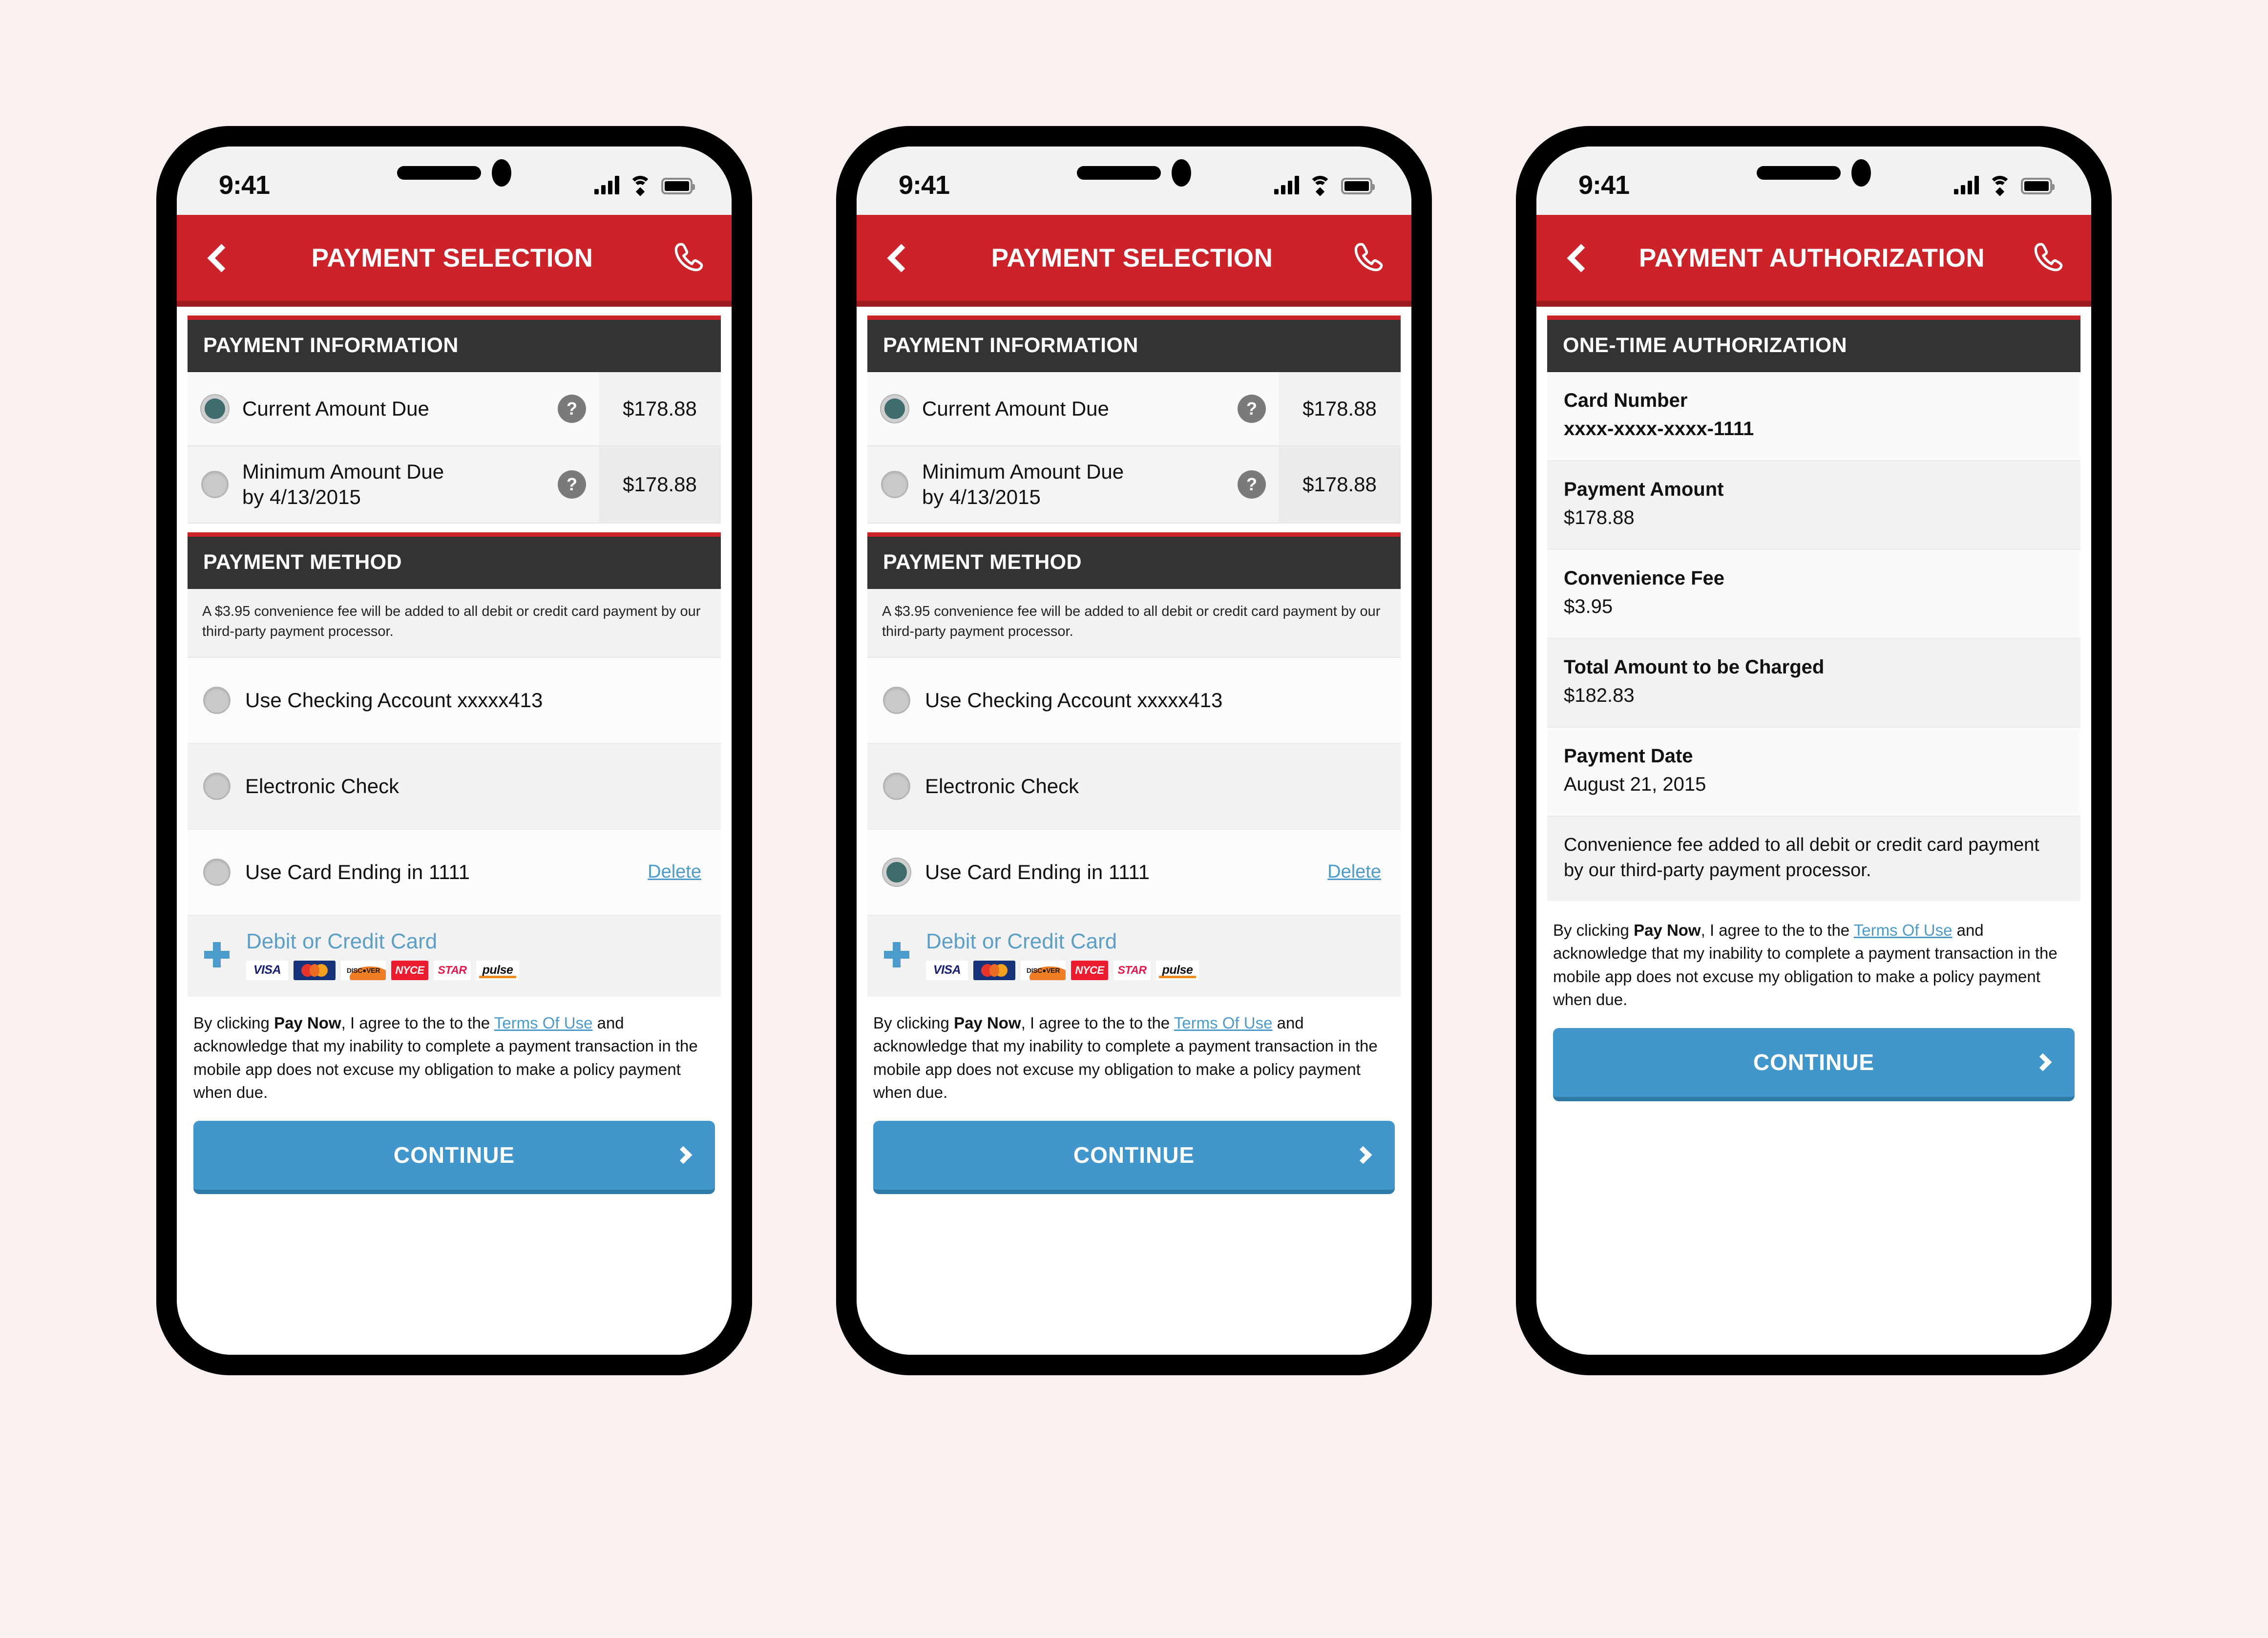 The image size is (2268, 1638). Describe the element at coordinates (987, 1022) in the screenshot. I see `terms-bold-paynow: Pay Now` at that location.